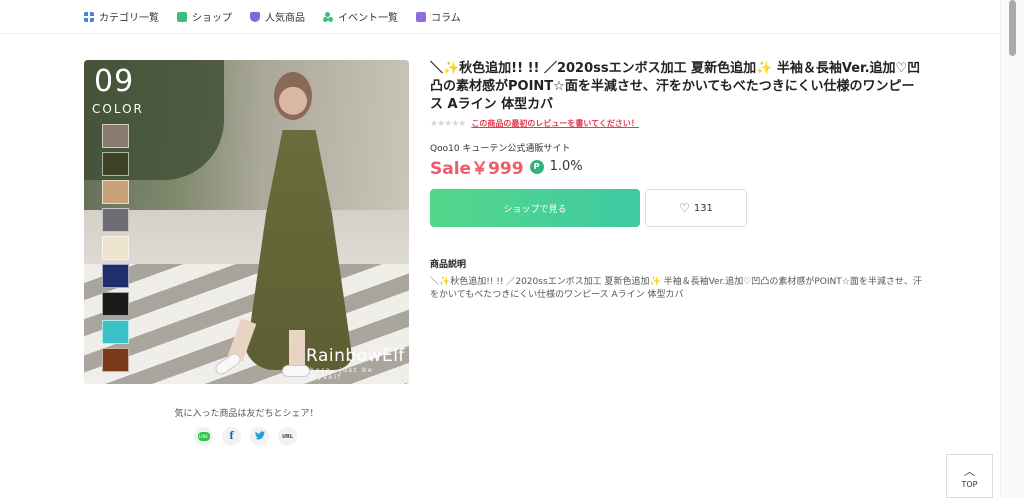 Image resolution: width=1024 pixels, height=498 pixels. What do you see at coordinates (114, 81) in the screenshot?
I see `color-count: 09` at bounding box center [114, 81].